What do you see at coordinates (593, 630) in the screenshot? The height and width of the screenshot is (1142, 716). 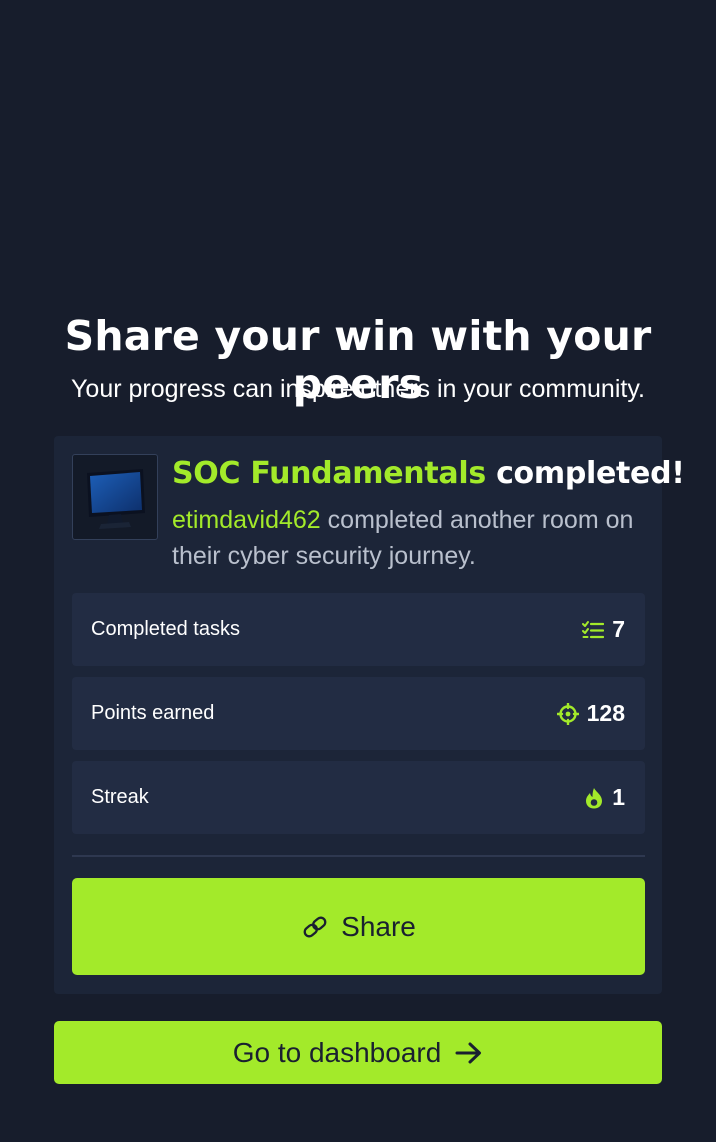 I see `task-list-icon` at bounding box center [593, 630].